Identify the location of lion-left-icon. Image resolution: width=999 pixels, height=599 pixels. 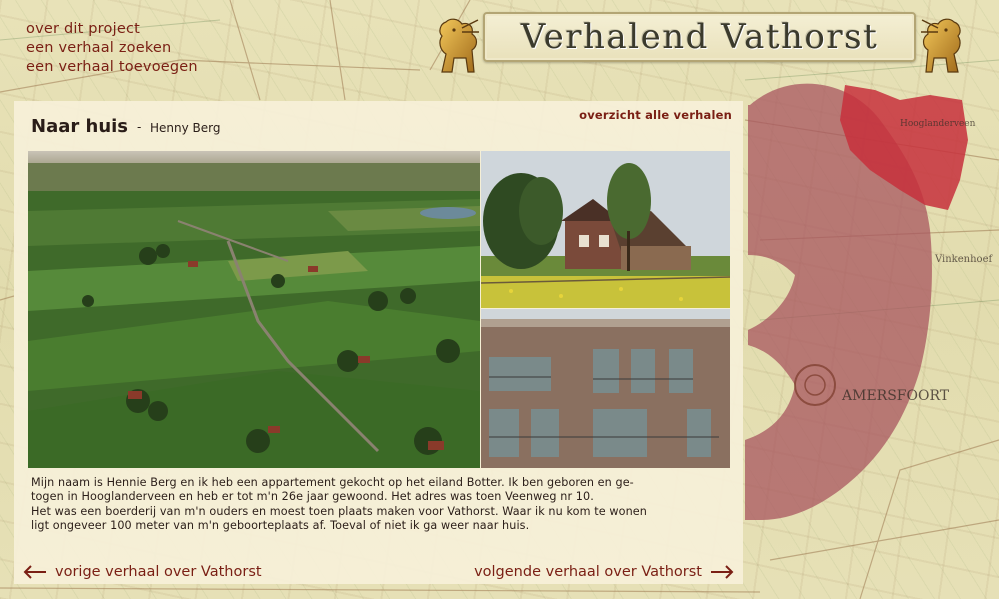
(459, 45).